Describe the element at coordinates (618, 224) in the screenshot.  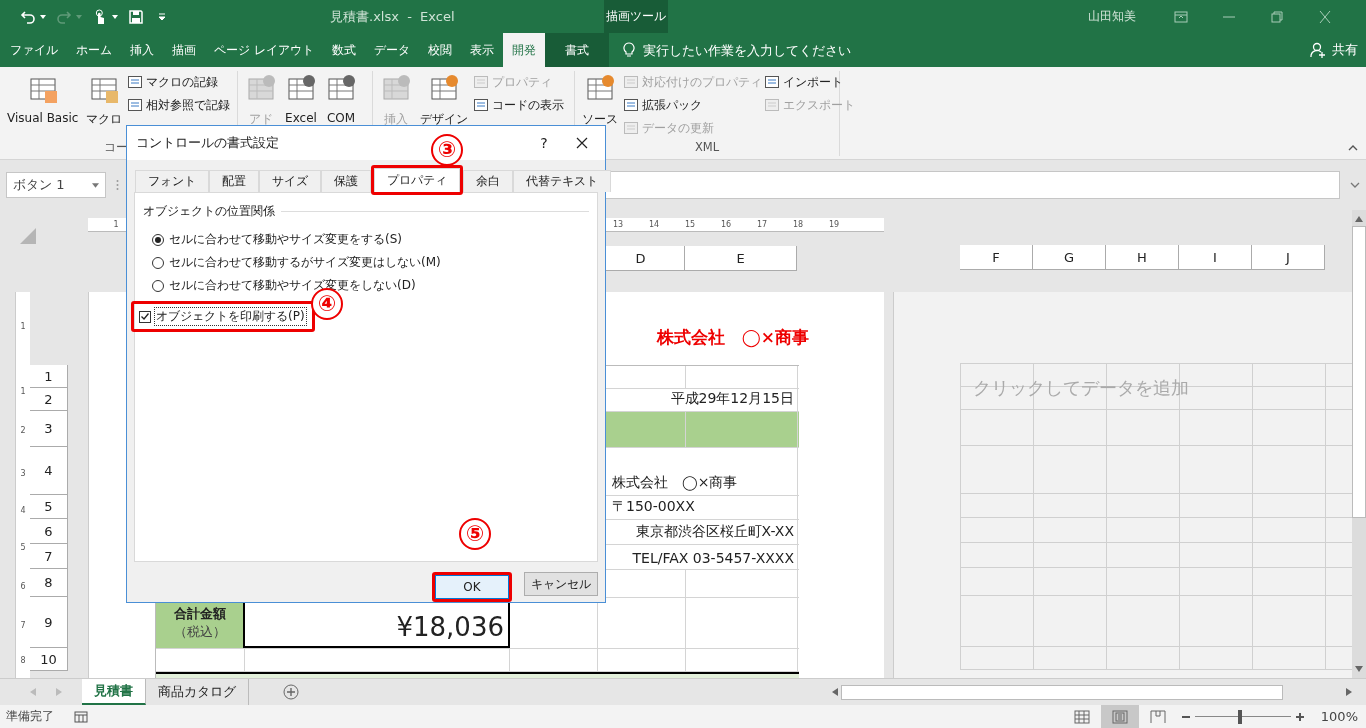
I see `ruler-number: 13` at that location.